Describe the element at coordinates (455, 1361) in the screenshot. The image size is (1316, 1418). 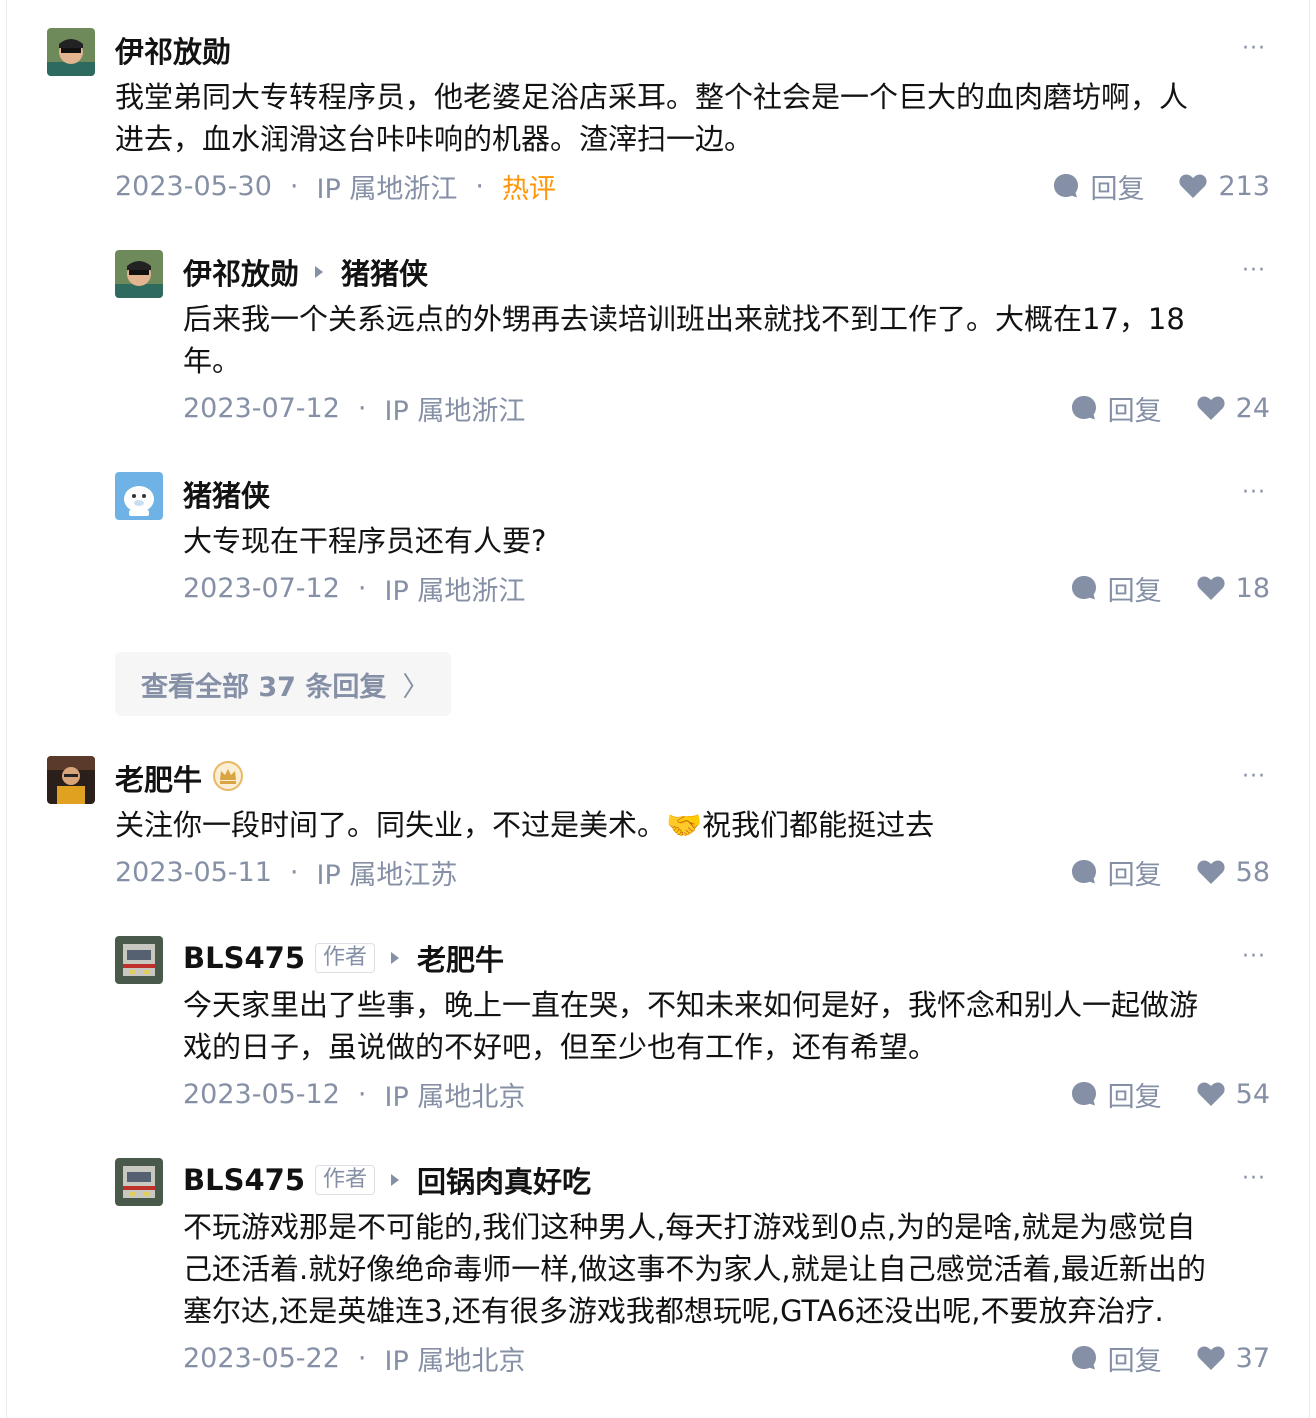
I see `ip-location: IP 属地北京` at that location.